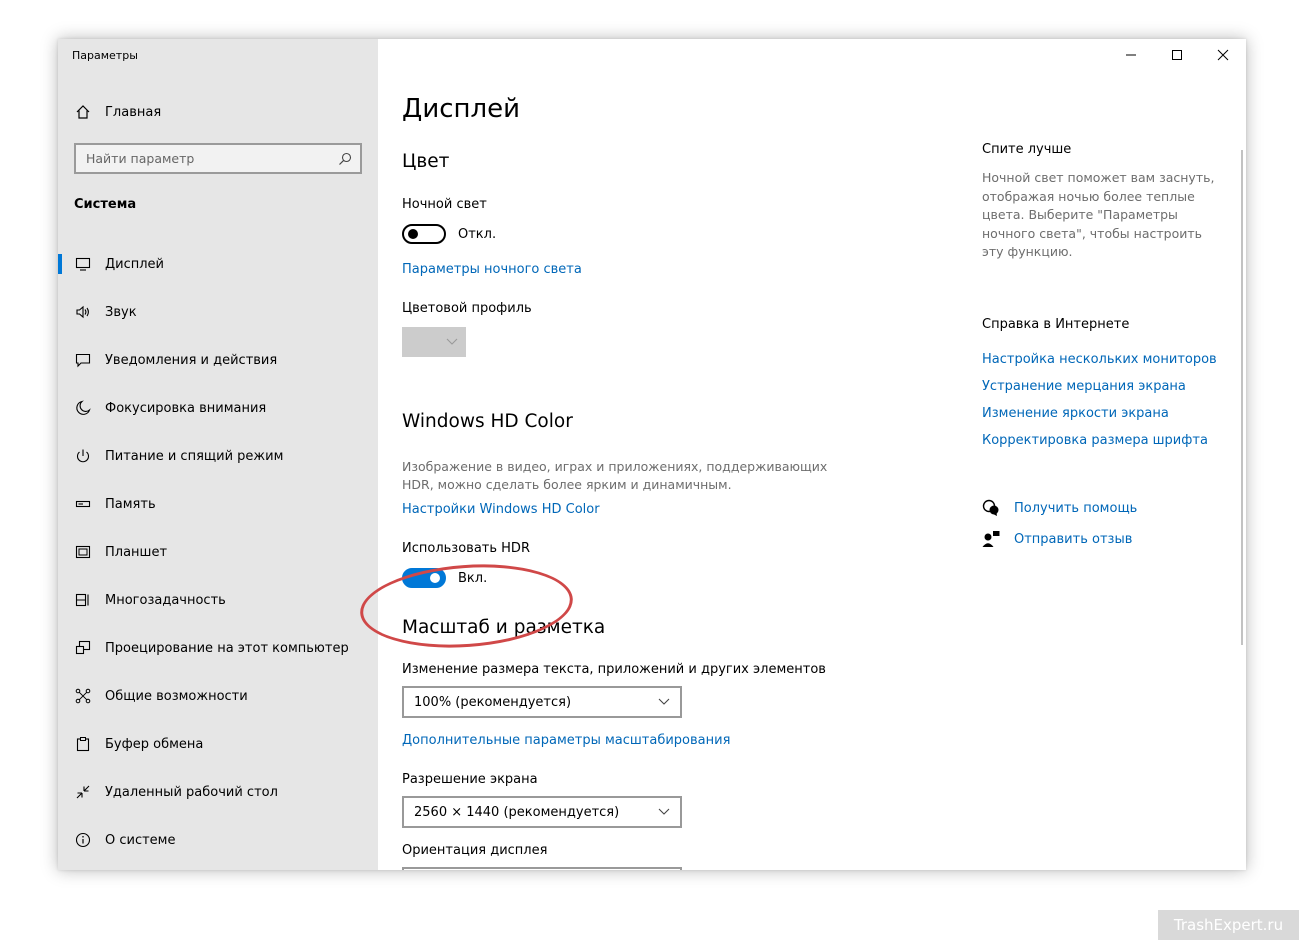  What do you see at coordinates (467, 308) in the screenshot?
I see `color-profile-label: Цветовой профиль` at bounding box center [467, 308].